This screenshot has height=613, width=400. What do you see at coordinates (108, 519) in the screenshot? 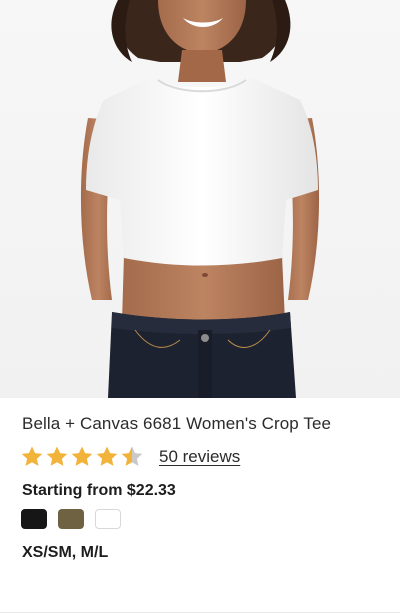
I see `color-swatch-white` at bounding box center [108, 519].